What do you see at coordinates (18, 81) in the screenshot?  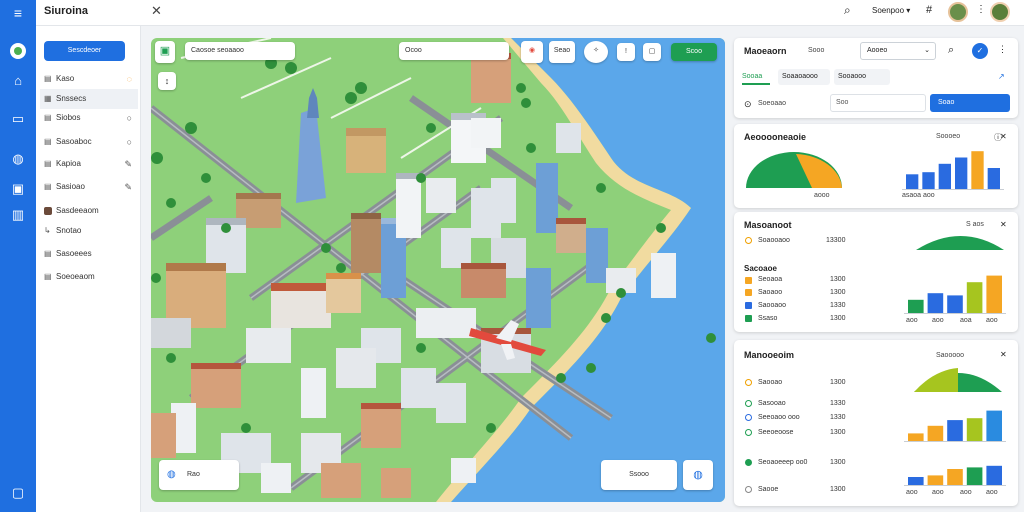 I see `home-icon: ⌂` at bounding box center [18, 81].